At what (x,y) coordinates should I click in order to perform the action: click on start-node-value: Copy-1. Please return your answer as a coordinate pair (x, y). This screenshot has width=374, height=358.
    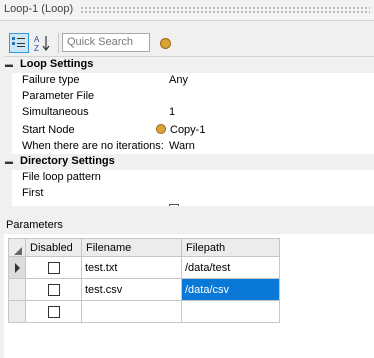
    Looking at the image, I should click on (188, 130).